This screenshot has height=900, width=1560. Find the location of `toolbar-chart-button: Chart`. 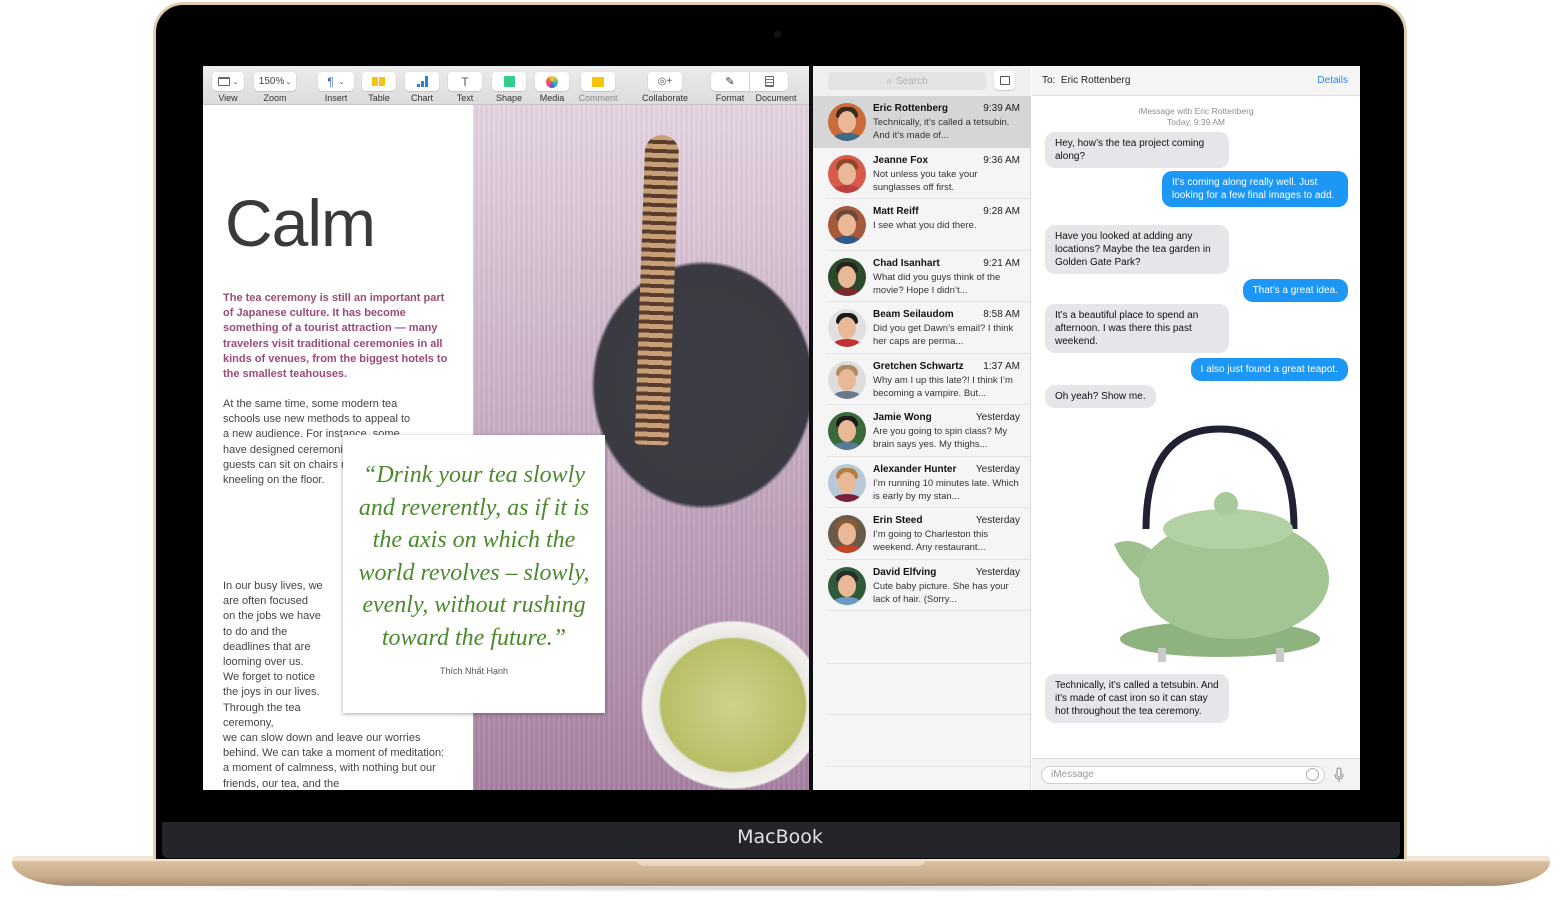

toolbar-chart-button: Chart is located at coordinates (422, 85).